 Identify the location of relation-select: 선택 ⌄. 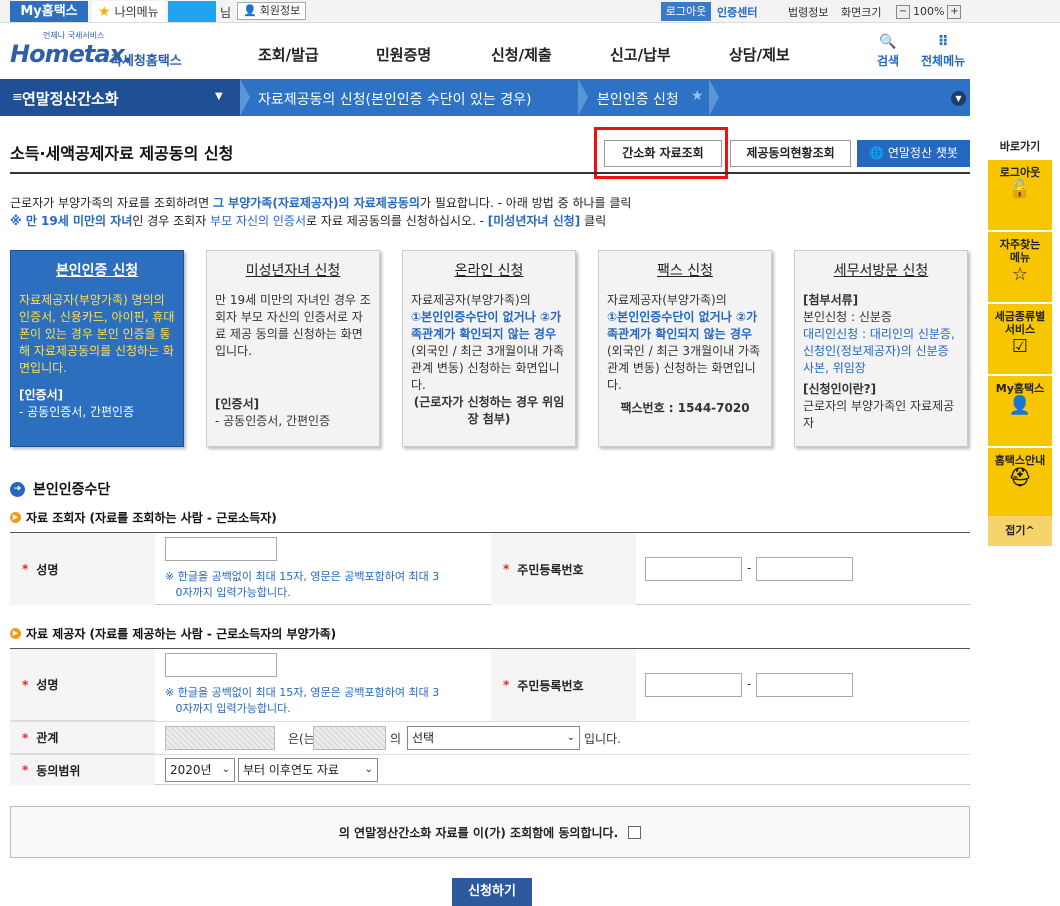
(493, 738).